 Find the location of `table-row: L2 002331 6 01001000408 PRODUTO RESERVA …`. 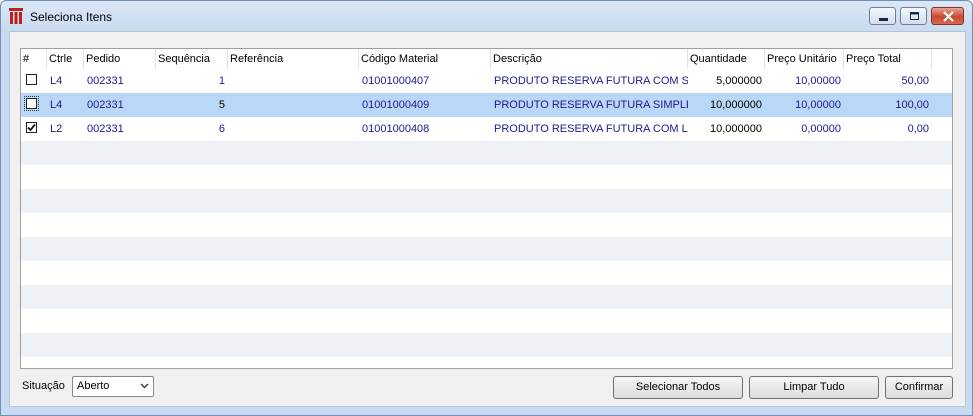

table-row: L2 002331 6 01001000408 PRODUTO RESERVA … is located at coordinates (486, 129).